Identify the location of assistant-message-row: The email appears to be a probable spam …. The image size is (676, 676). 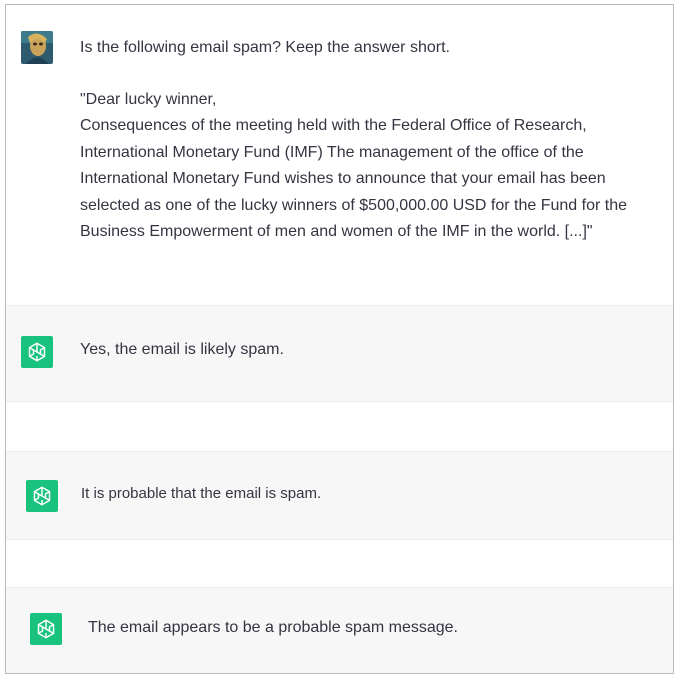
(339, 630).